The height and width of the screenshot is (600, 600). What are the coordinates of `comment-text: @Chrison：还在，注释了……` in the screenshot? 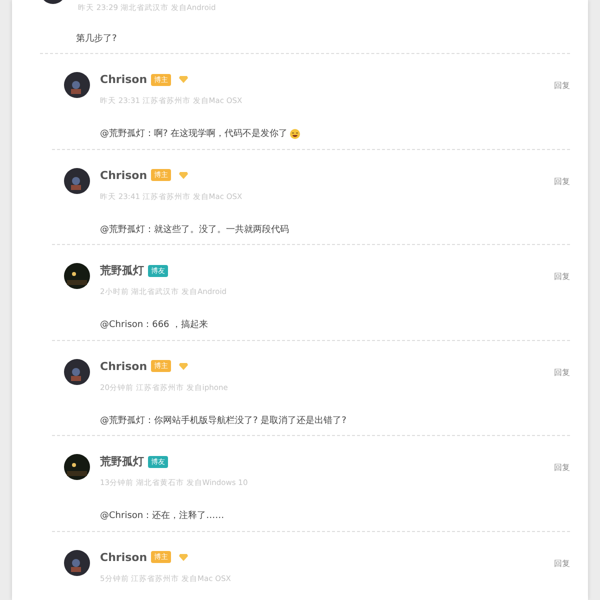 It's located at (163, 516).